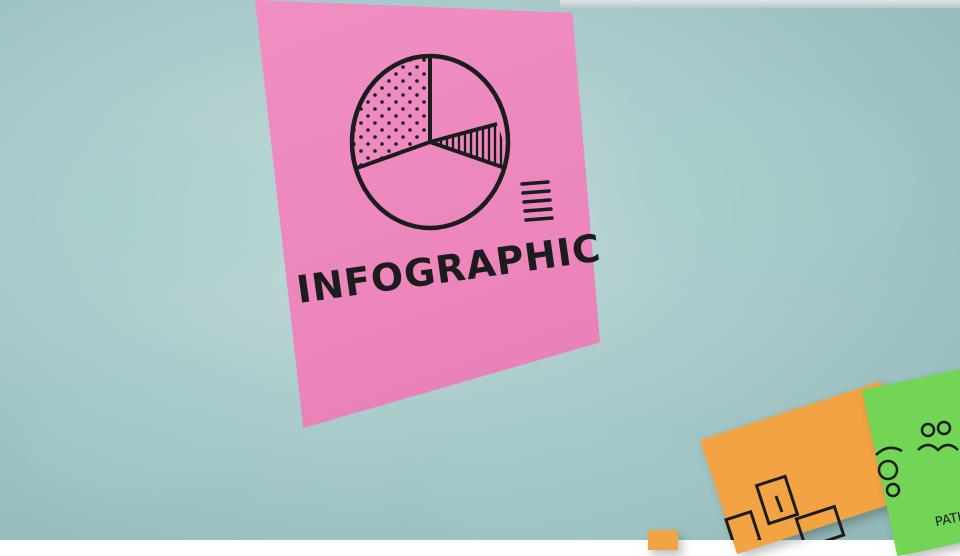 This screenshot has height=556, width=960. I want to click on people-sketch-icon, so click(917, 459).